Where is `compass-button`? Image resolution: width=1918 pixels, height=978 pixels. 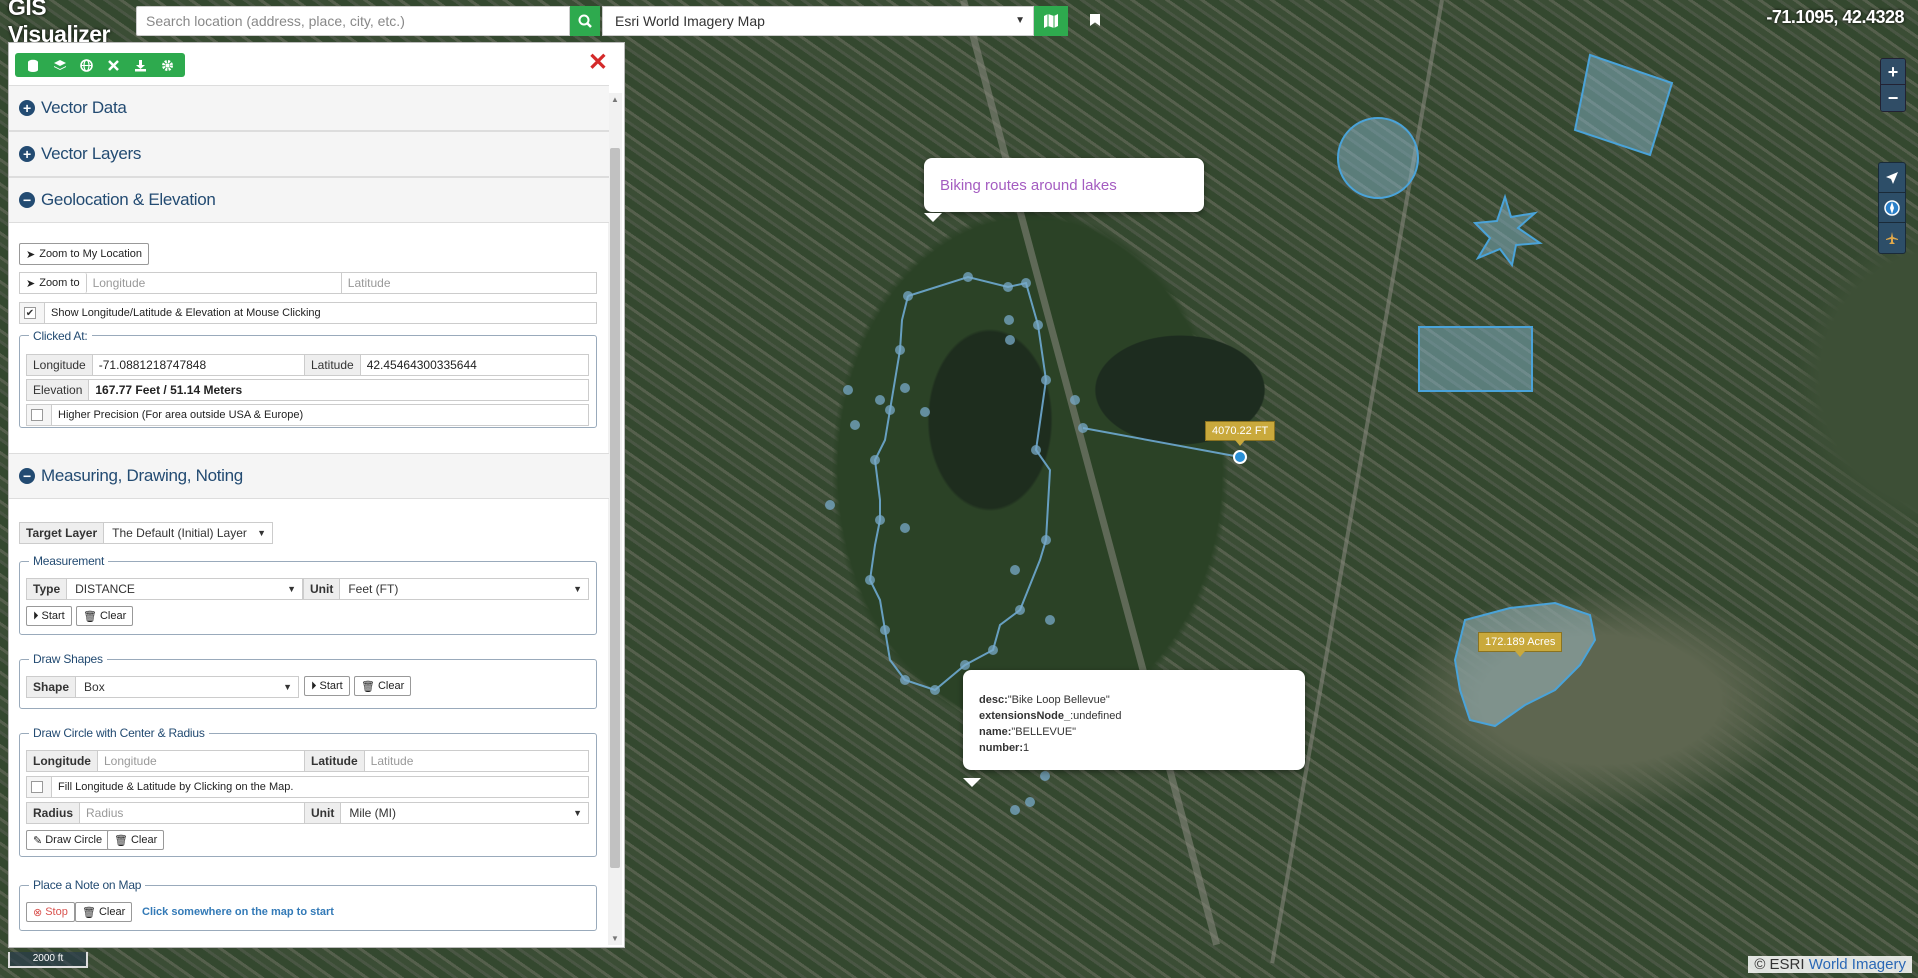
compass-button is located at coordinates (1892, 208).